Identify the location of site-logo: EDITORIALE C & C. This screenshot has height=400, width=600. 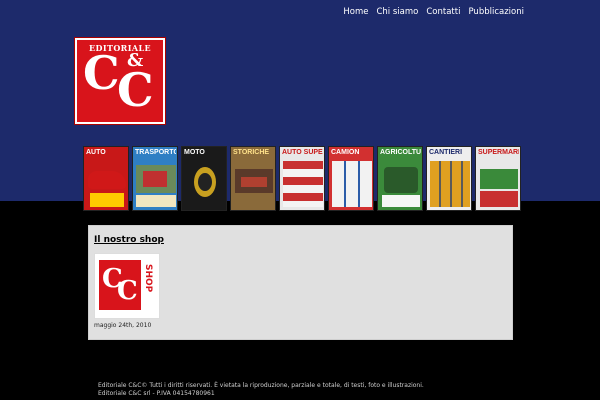
(120, 81).